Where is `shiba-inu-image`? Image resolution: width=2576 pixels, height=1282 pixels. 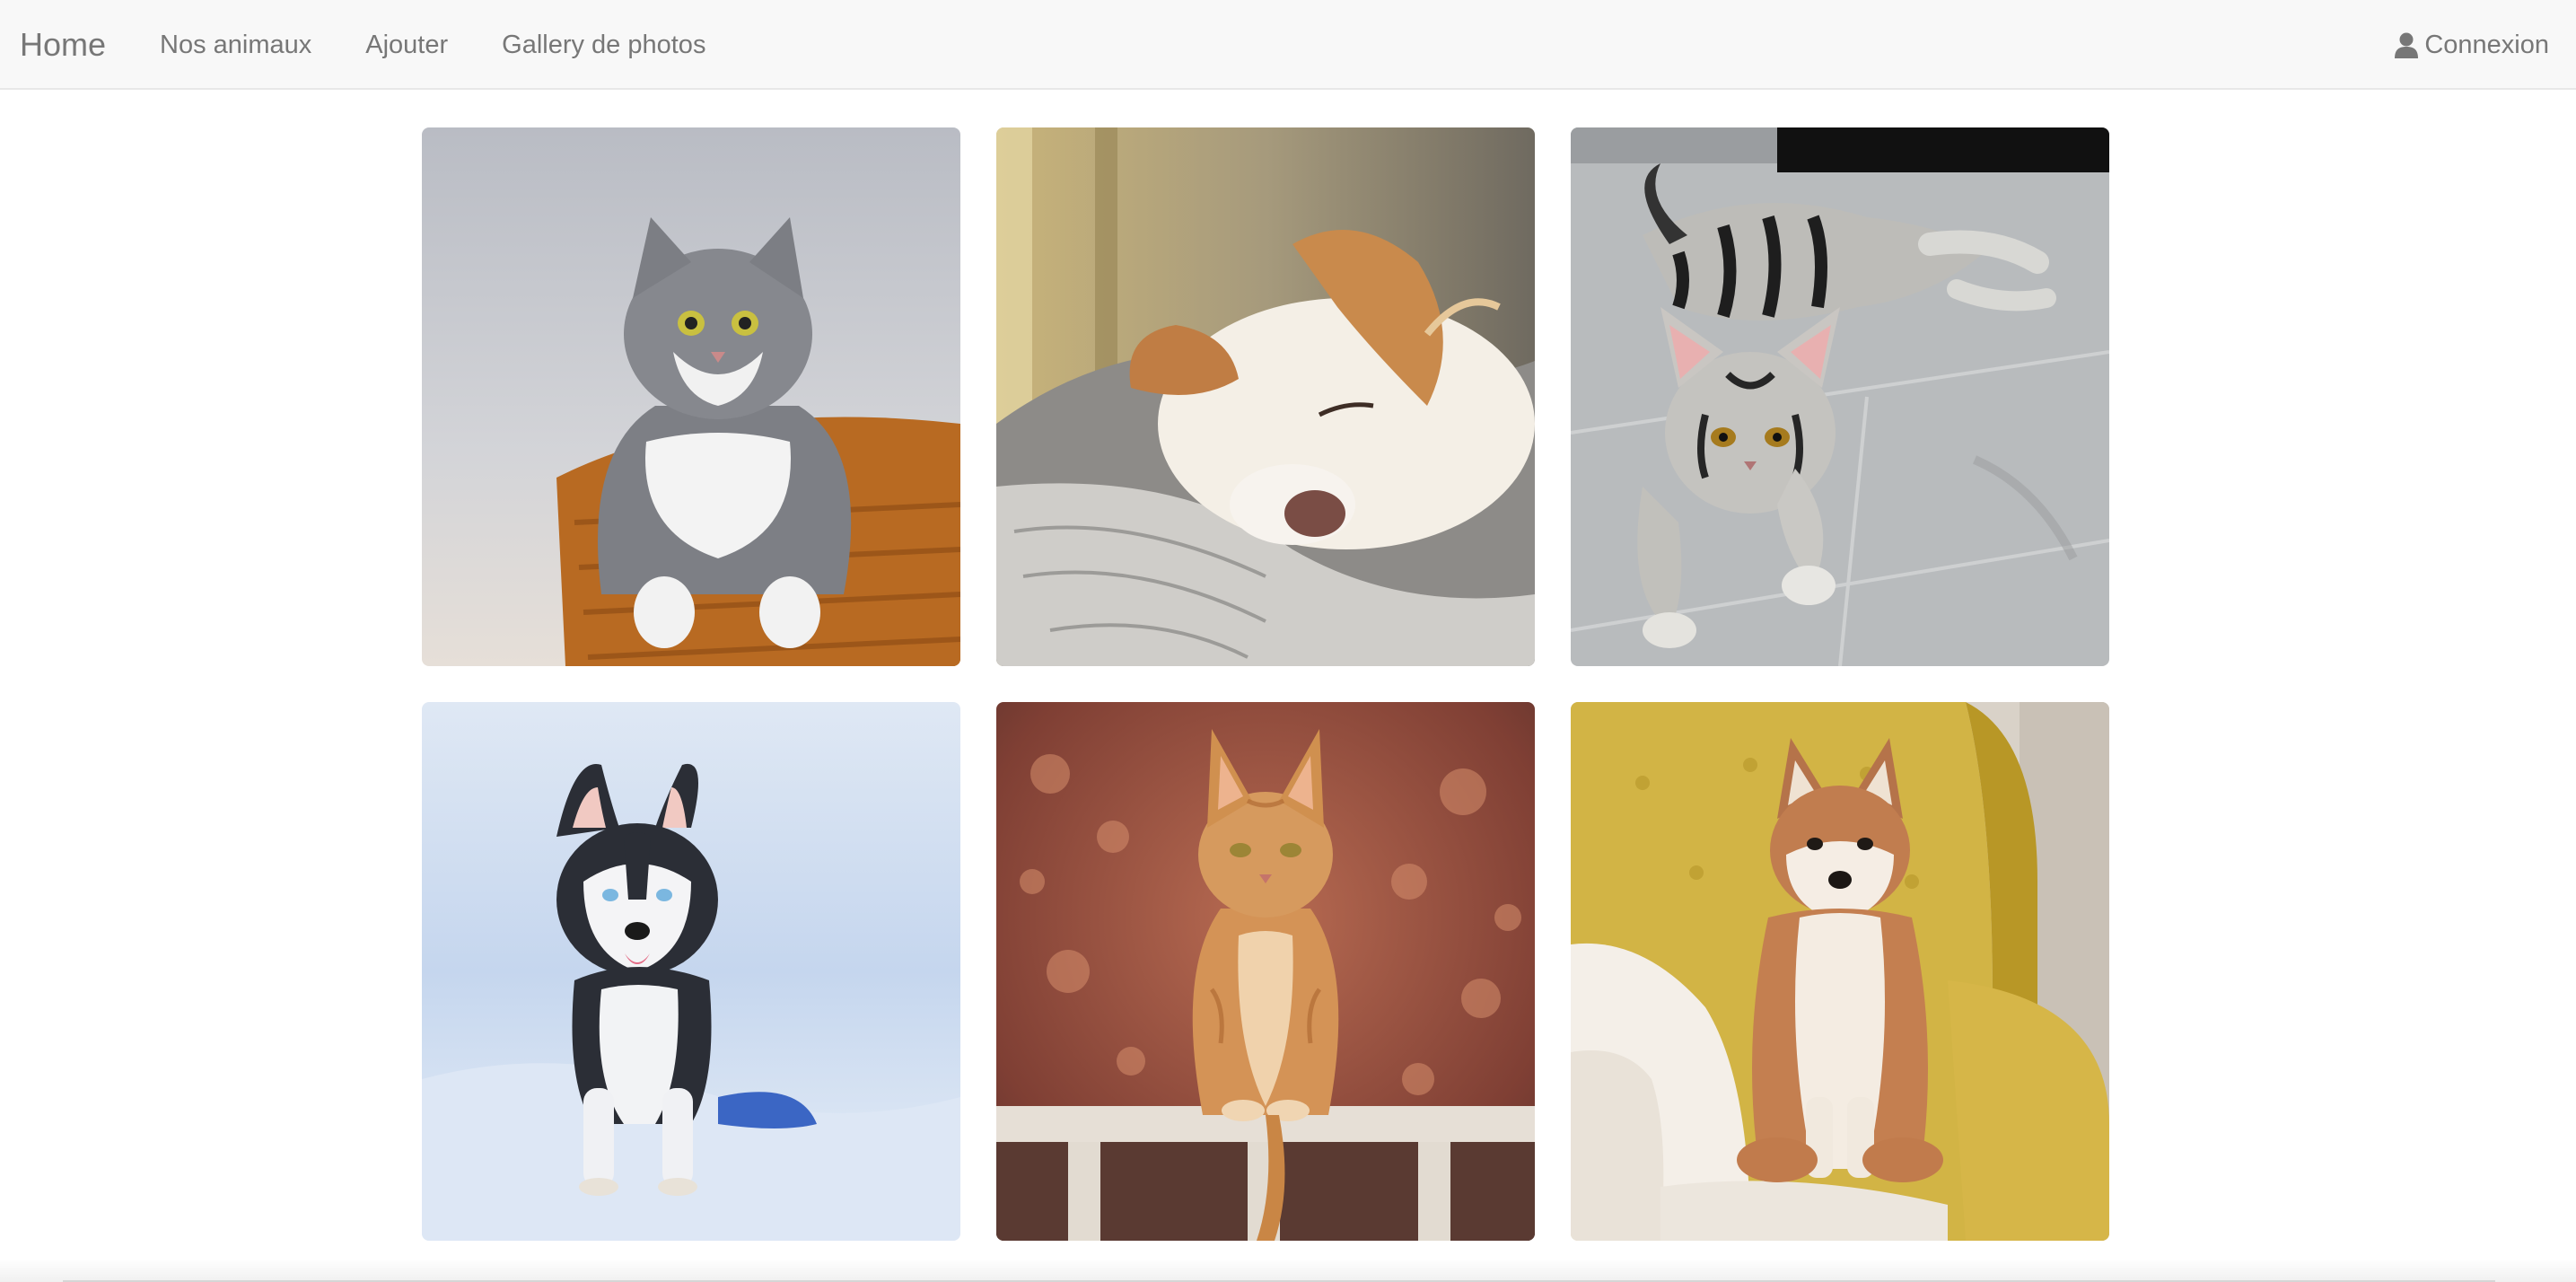
shiba-inu-image is located at coordinates (1840, 971).